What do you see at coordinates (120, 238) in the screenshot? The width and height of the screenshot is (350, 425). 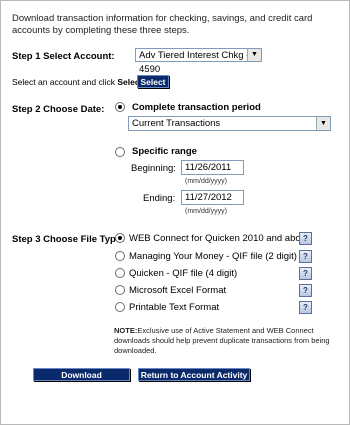 I see `radio-filetype-web-connect` at bounding box center [120, 238].